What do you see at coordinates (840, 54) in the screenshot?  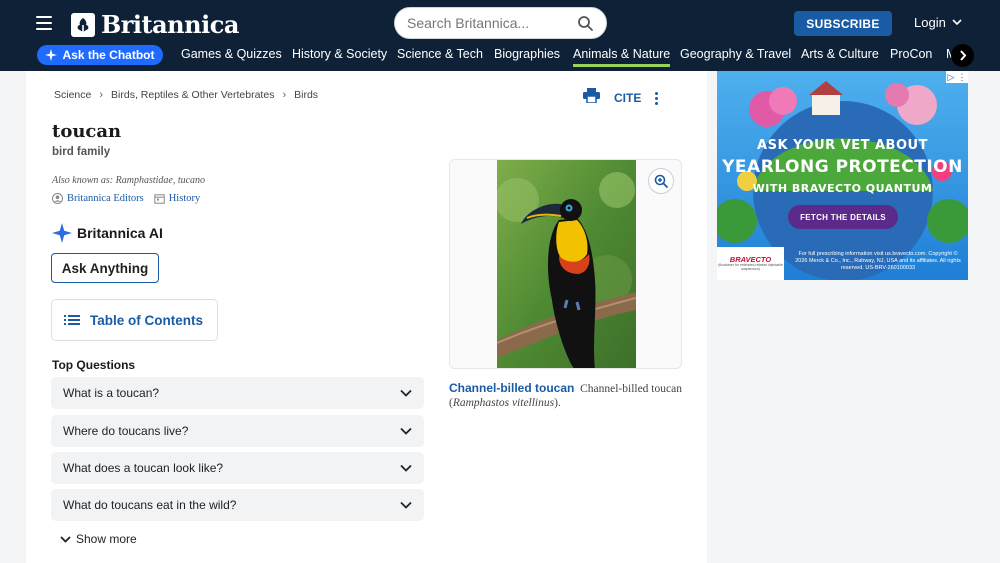 I see `nav-arts-culture: Arts & Culture` at bounding box center [840, 54].